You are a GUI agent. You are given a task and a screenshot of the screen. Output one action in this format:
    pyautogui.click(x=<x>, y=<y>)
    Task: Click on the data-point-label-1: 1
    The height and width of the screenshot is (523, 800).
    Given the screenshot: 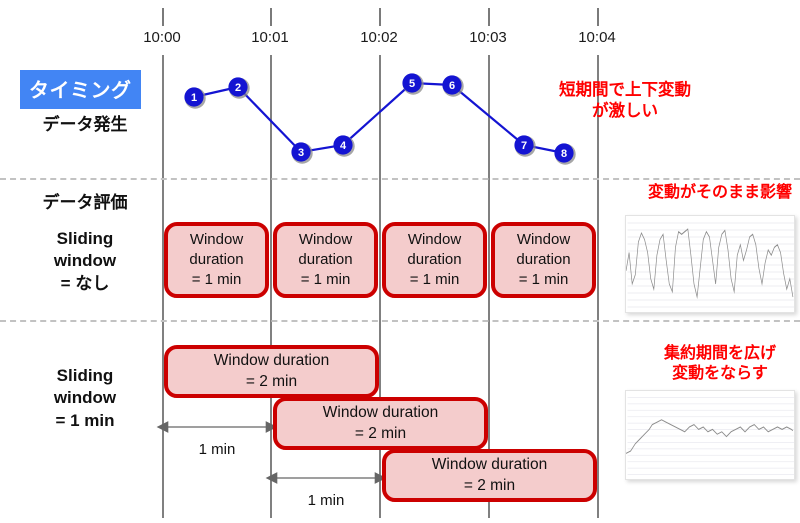 What is the action you would take?
    pyautogui.click(x=194, y=98)
    